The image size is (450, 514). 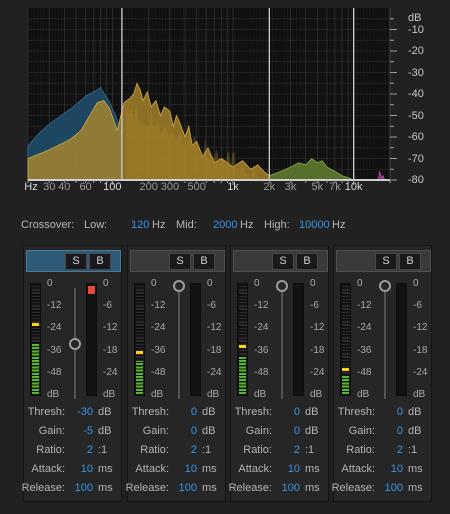 What do you see at coordinates (209, 488) in the screenshot?
I see `release-unit: ms` at bounding box center [209, 488].